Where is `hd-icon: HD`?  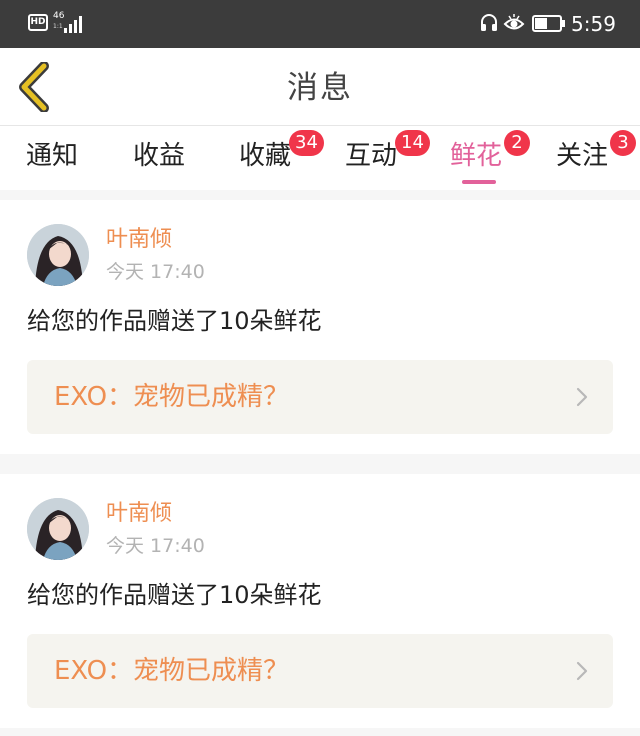
hd-icon: HD is located at coordinates (38, 22).